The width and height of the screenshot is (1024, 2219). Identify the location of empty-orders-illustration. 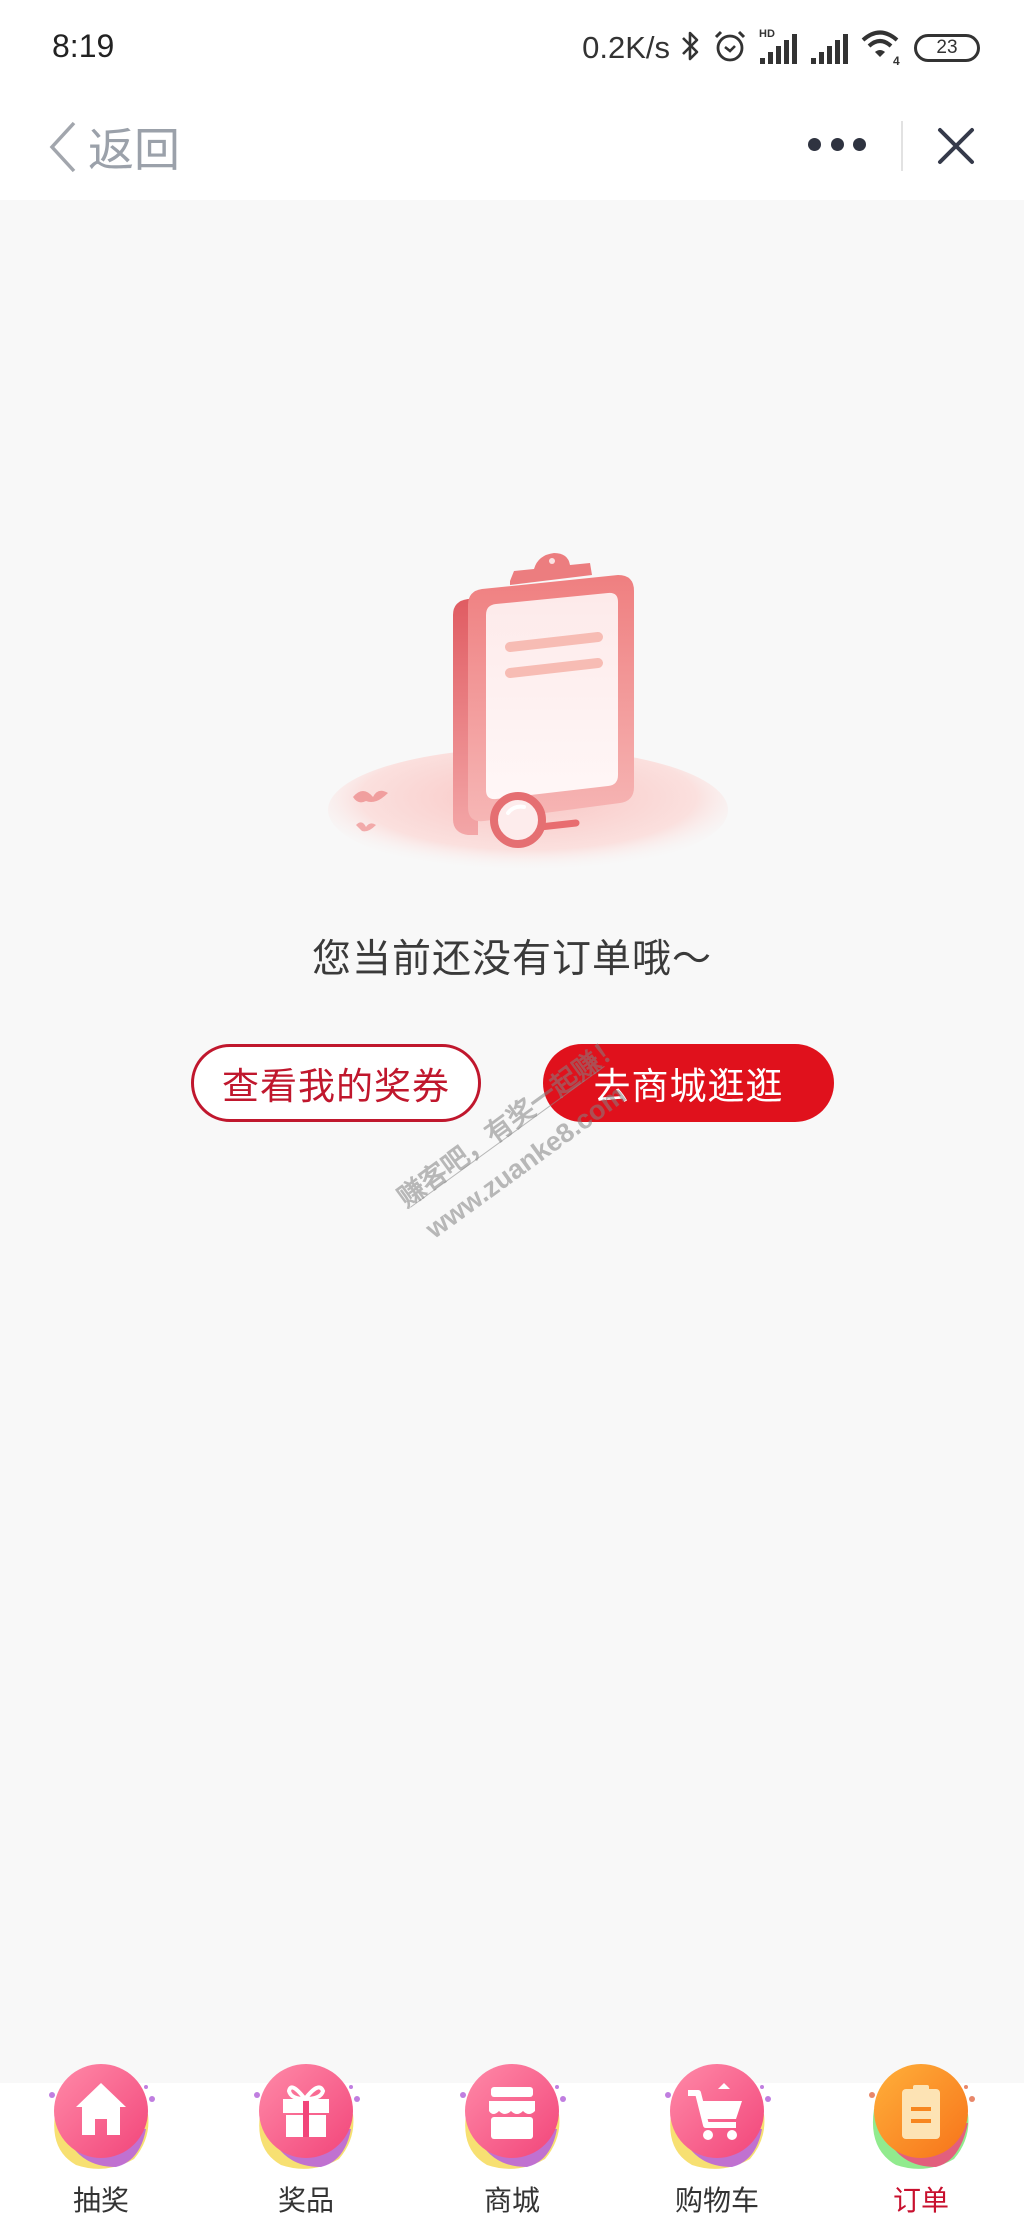
(525, 705).